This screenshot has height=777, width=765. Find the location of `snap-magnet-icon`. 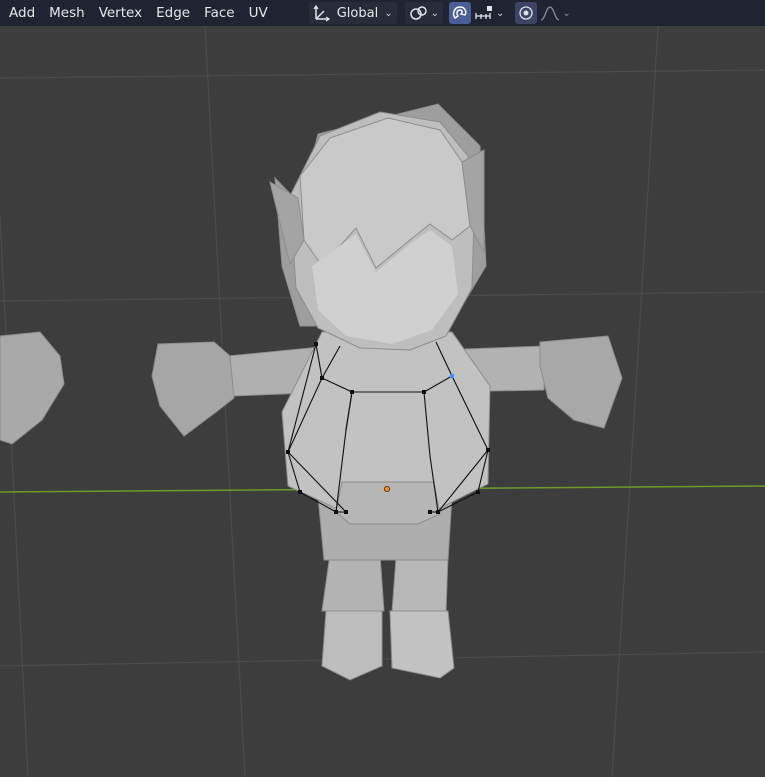

snap-magnet-icon is located at coordinates (459, 12).